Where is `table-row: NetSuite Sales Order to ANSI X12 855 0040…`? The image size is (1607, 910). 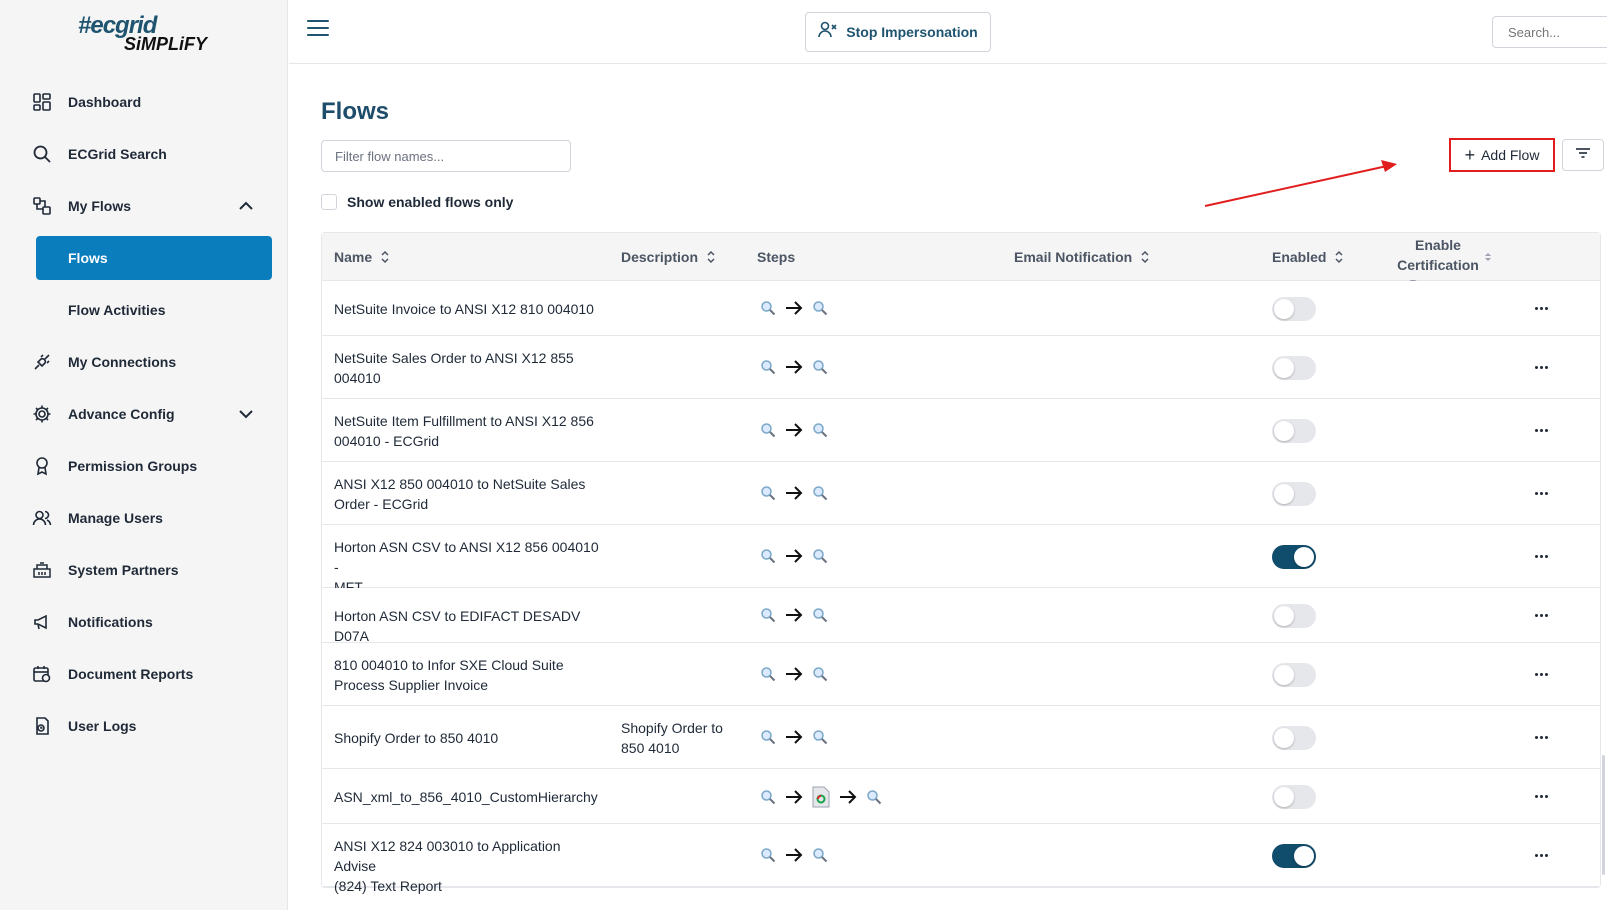
table-row: NetSuite Sales Order to ANSI X12 855 0040… is located at coordinates (961, 367).